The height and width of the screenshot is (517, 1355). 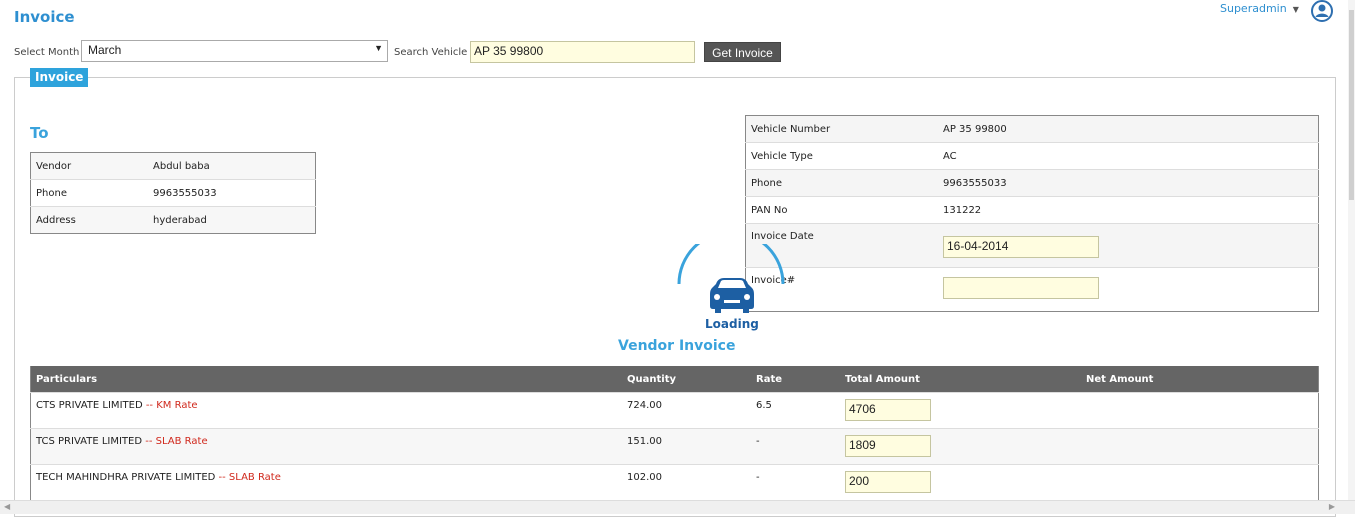 I want to click on horizontal-scrollbar: ◀ ▶, so click(x=677, y=507).